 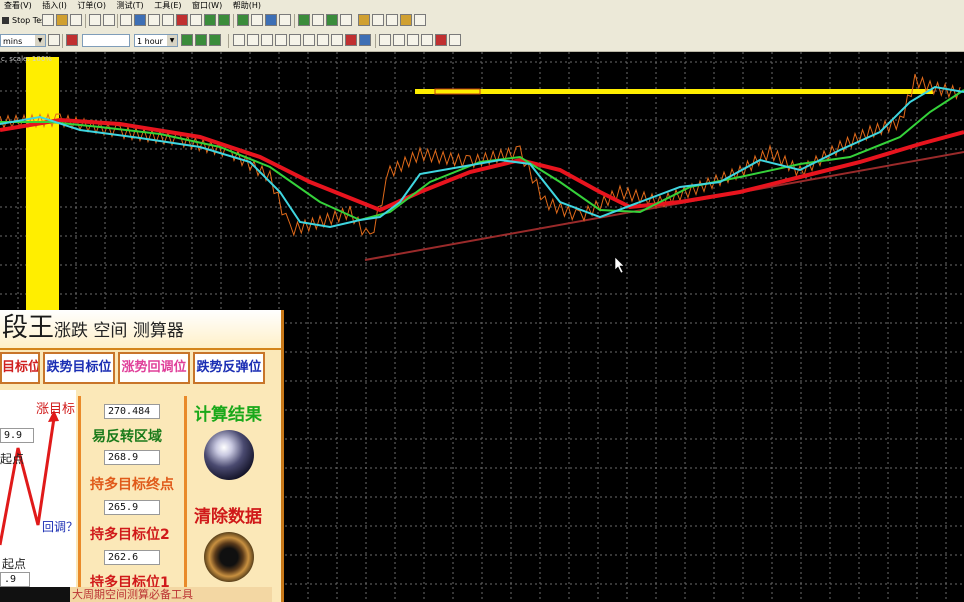 What do you see at coordinates (247, 5) in the screenshot?
I see `menu-help: 帮助(H)` at bounding box center [247, 5].